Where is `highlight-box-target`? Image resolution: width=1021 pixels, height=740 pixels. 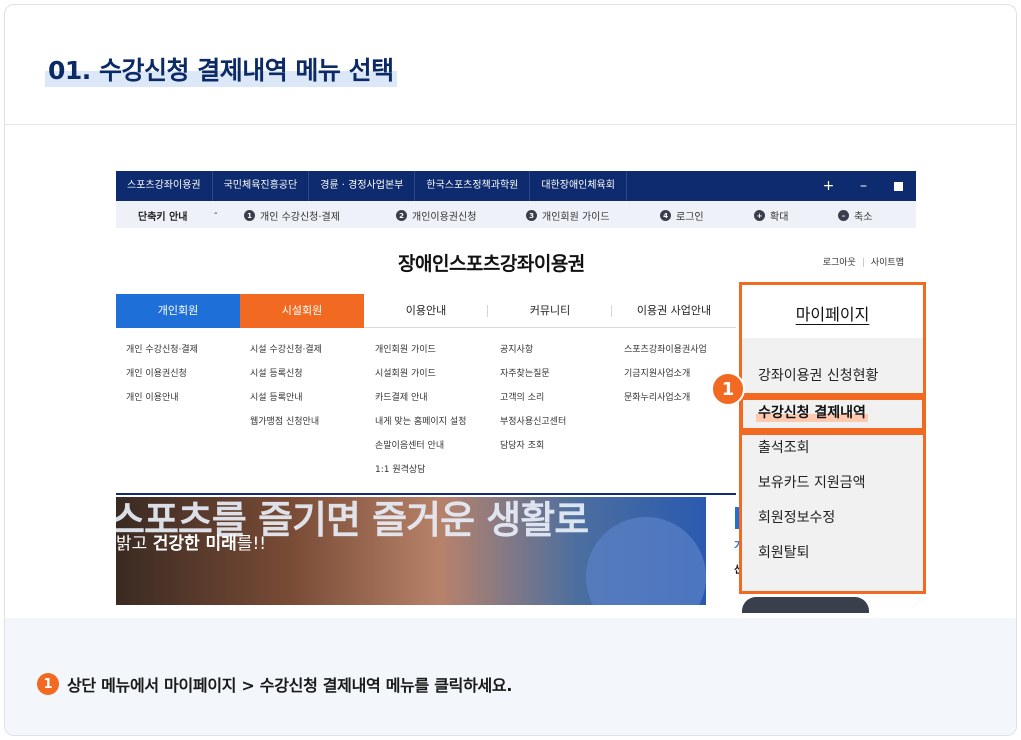 highlight-box-target is located at coordinates (832, 414).